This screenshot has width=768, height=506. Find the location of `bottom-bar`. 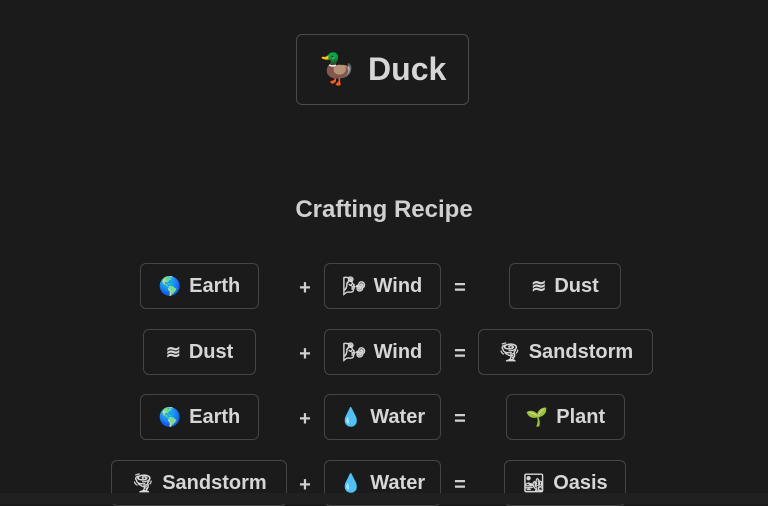

bottom-bar is located at coordinates (384, 498).